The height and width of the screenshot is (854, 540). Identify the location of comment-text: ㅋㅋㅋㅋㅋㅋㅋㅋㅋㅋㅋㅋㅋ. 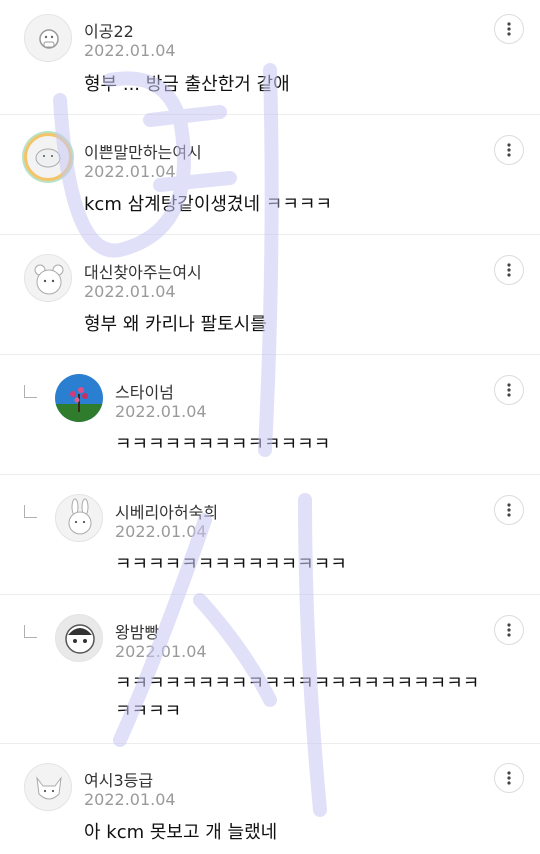
(223, 444).